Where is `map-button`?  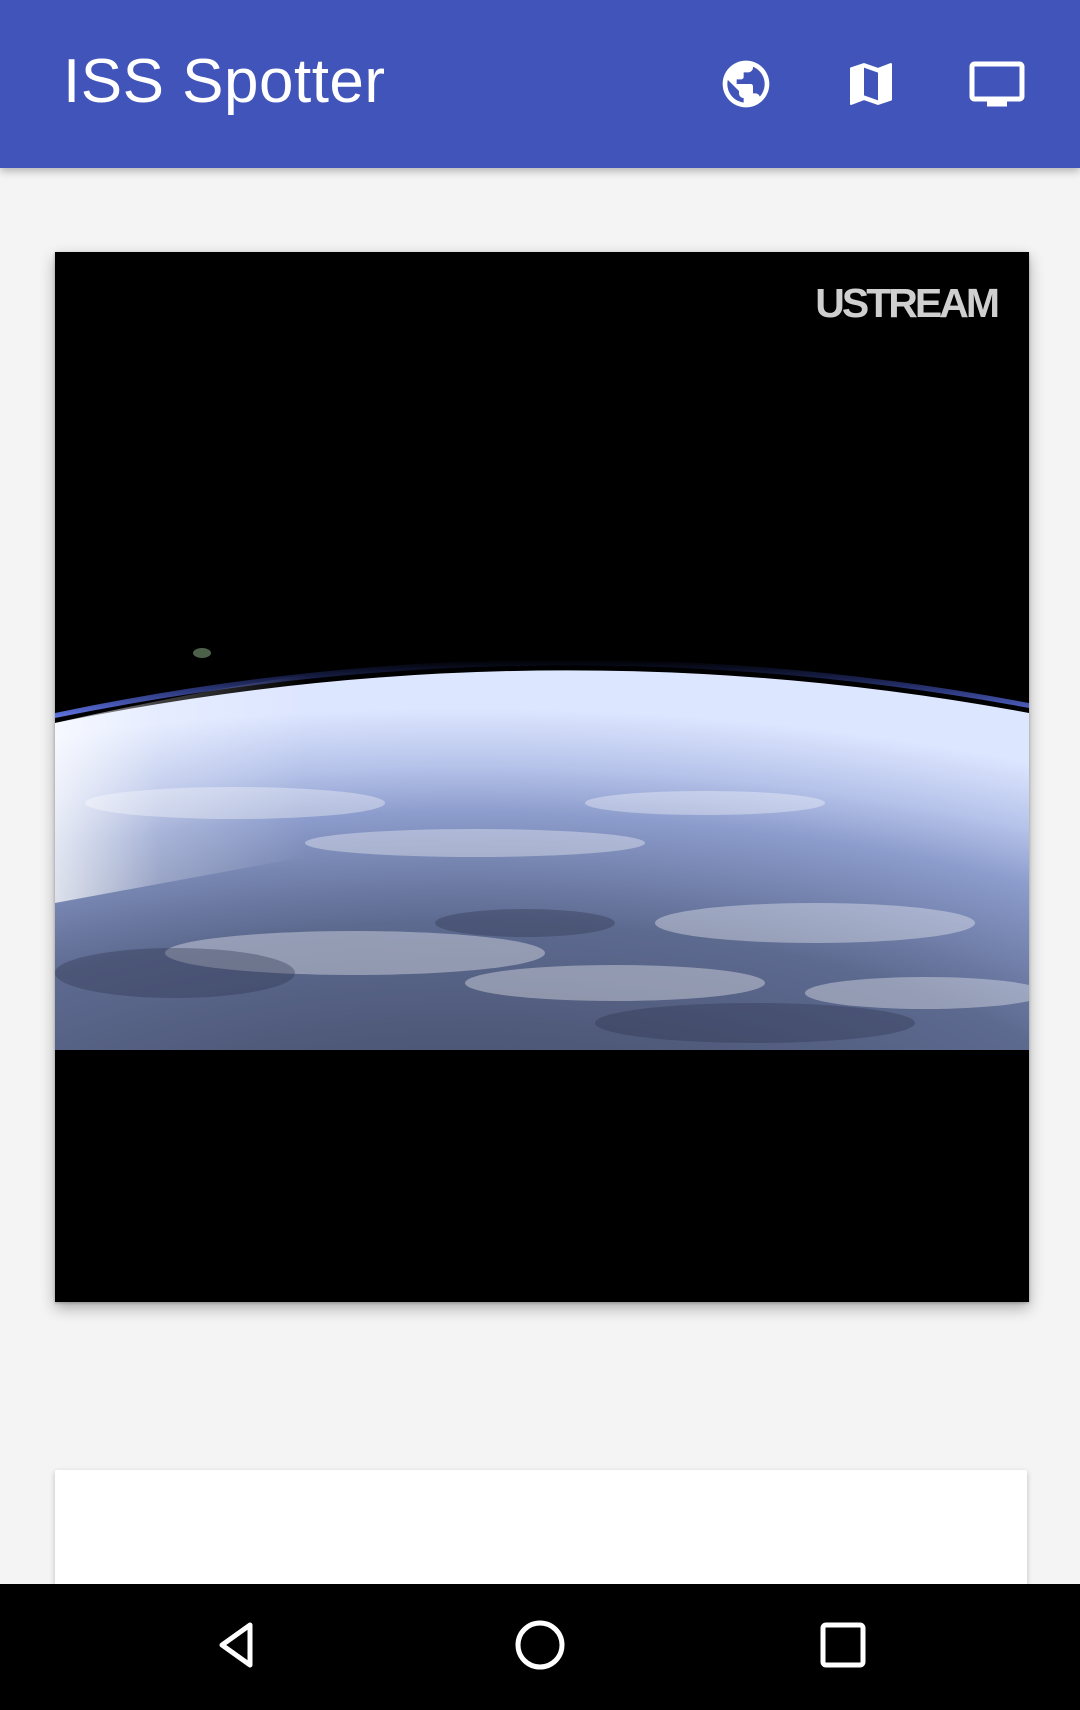 map-button is located at coordinates (871, 84).